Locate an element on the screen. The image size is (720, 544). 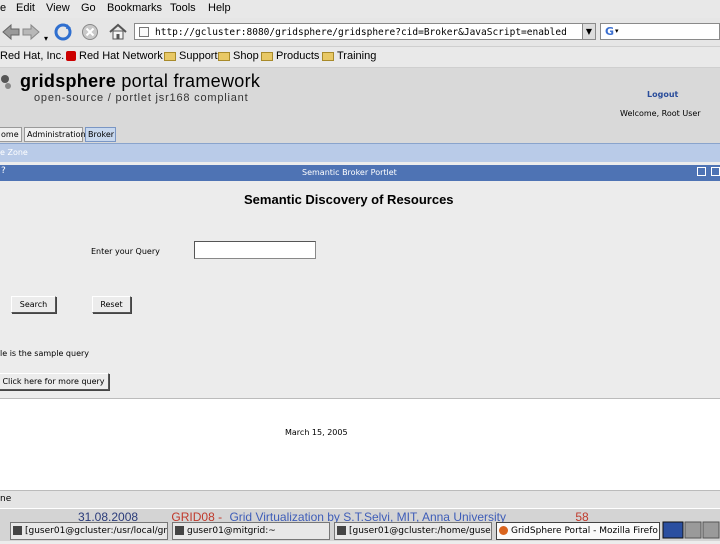
bookmark-label: Red Hat Network is located at coordinates (121, 56).